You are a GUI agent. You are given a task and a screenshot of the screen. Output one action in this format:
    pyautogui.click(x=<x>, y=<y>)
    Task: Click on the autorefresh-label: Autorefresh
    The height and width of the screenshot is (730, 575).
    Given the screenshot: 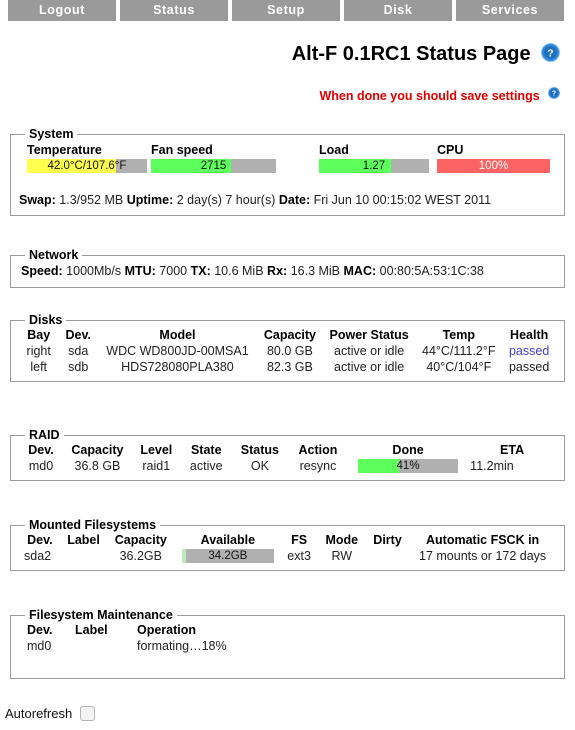 What is the action you would take?
    pyautogui.click(x=39, y=713)
    